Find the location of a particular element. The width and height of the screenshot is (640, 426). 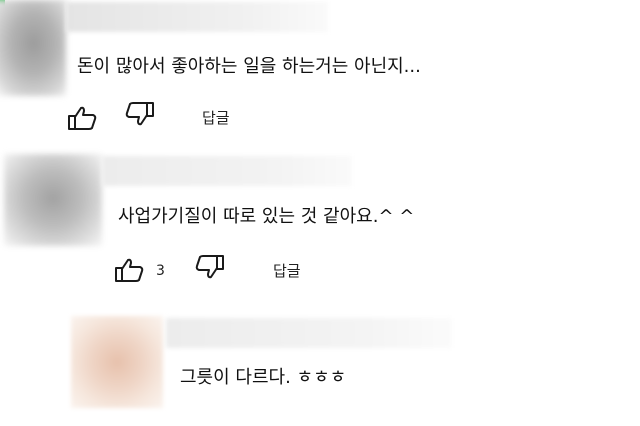

comment-text: 사업가기질이 따로 있는 것 같아요.^ ^ is located at coordinates (266, 216).